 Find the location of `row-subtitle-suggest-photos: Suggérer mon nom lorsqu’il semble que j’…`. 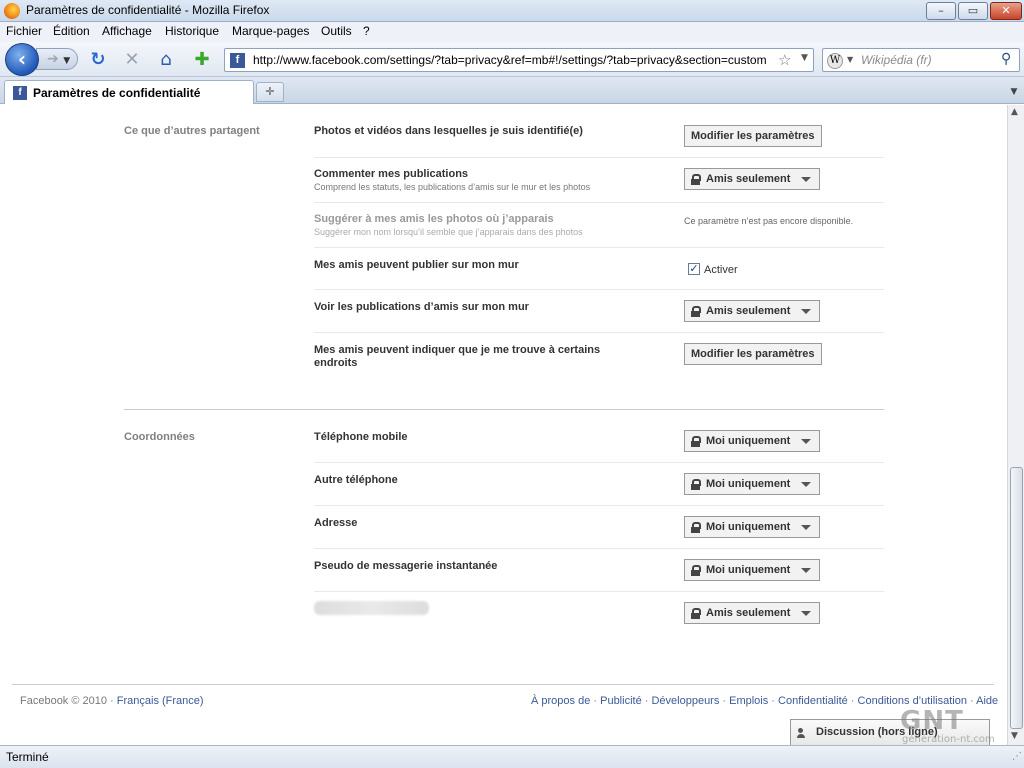

row-subtitle-suggest-photos: Suggérer mon nom lorsqu’il semble que j’… is located at coordinates (448, 232).